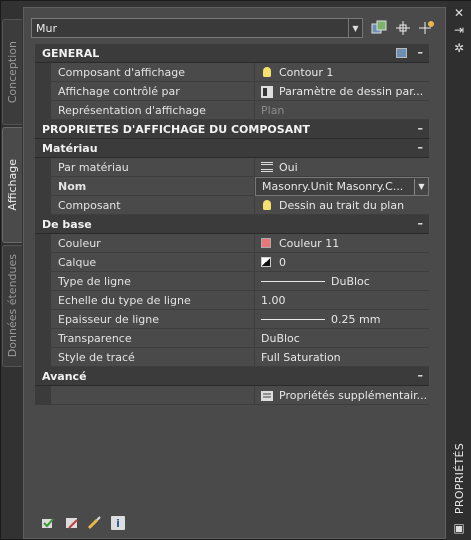  I want to click on material-icon, so click(267, 167).